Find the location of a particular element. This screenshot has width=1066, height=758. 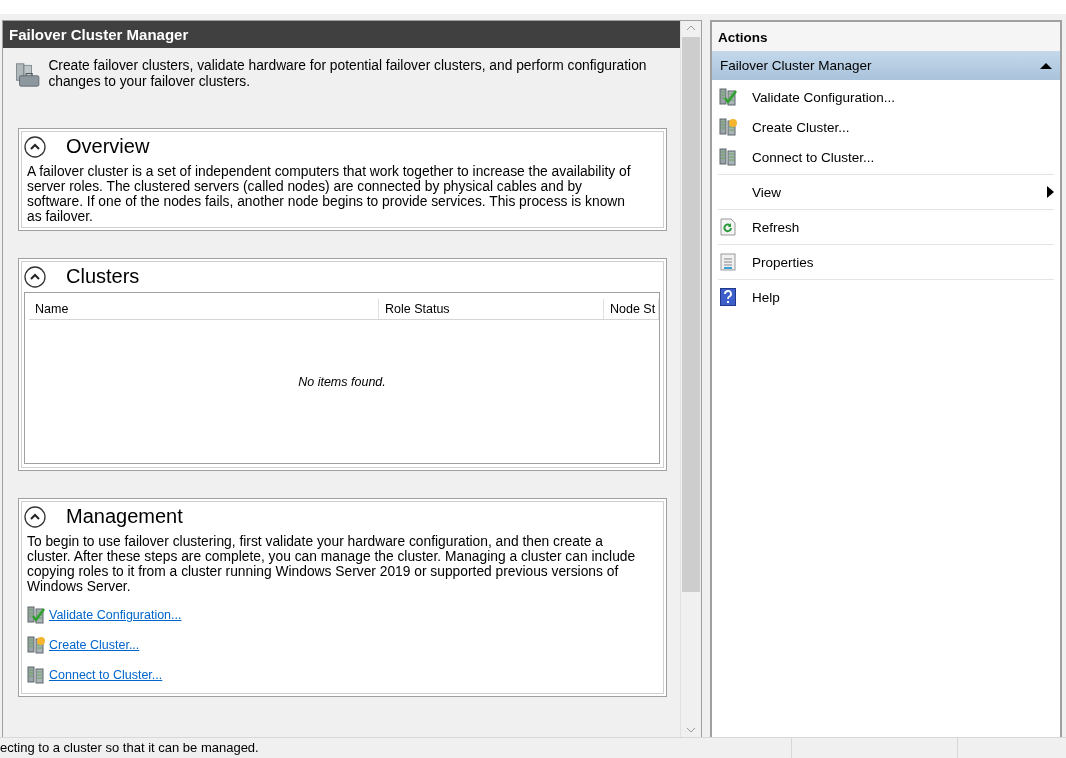

refresh-icon is located at coordinates (728, 227).